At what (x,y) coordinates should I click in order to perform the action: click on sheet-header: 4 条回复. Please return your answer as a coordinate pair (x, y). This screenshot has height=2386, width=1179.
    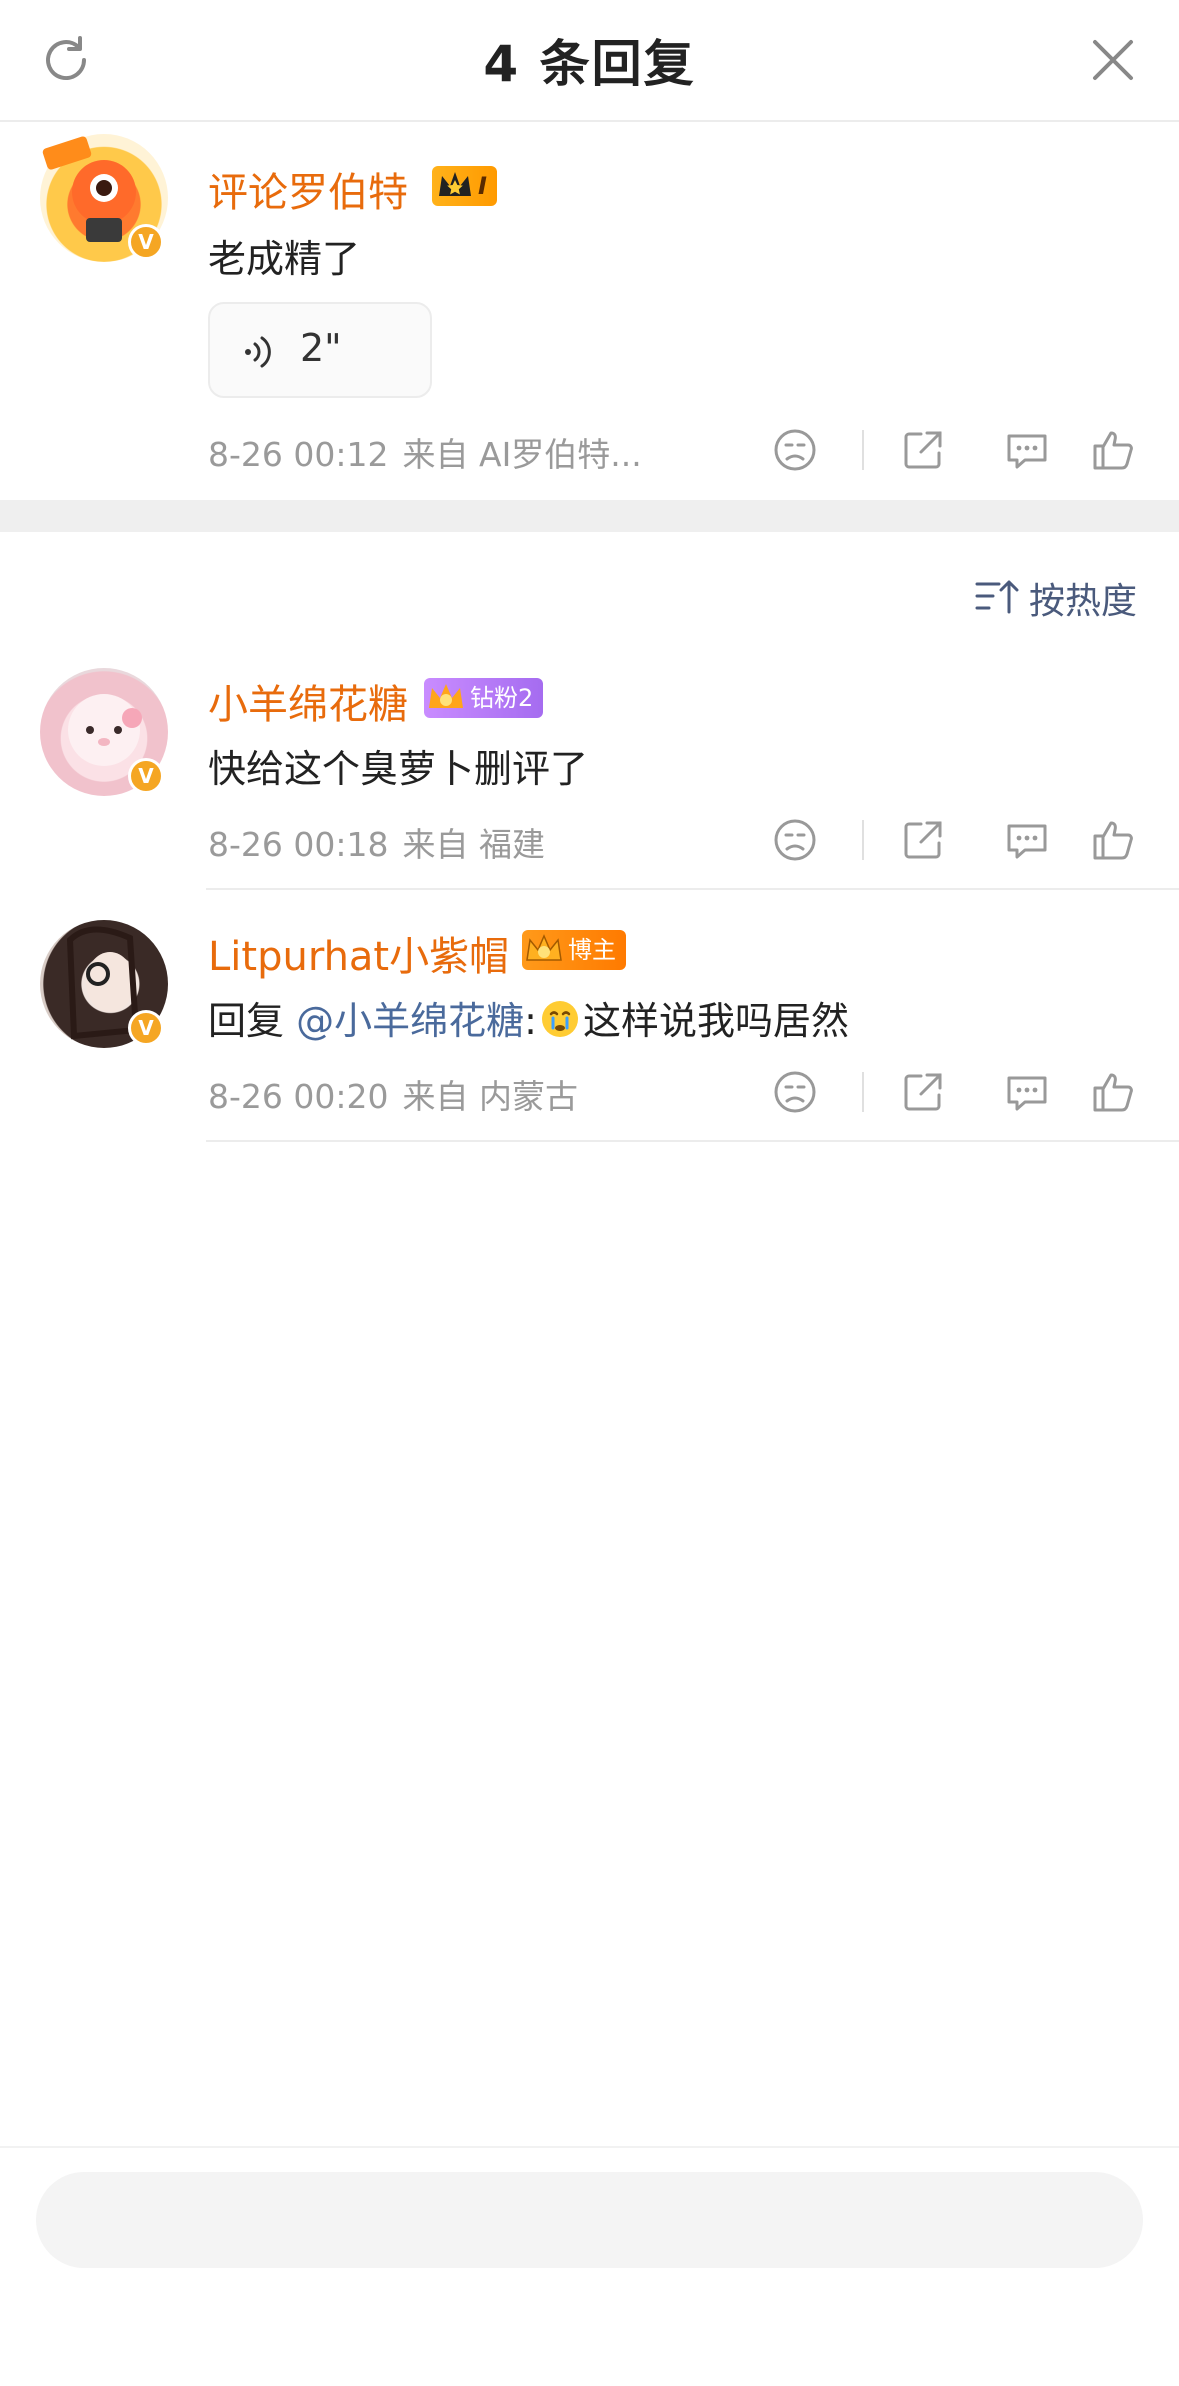
    Looking at the image, I should click on (589, 61).